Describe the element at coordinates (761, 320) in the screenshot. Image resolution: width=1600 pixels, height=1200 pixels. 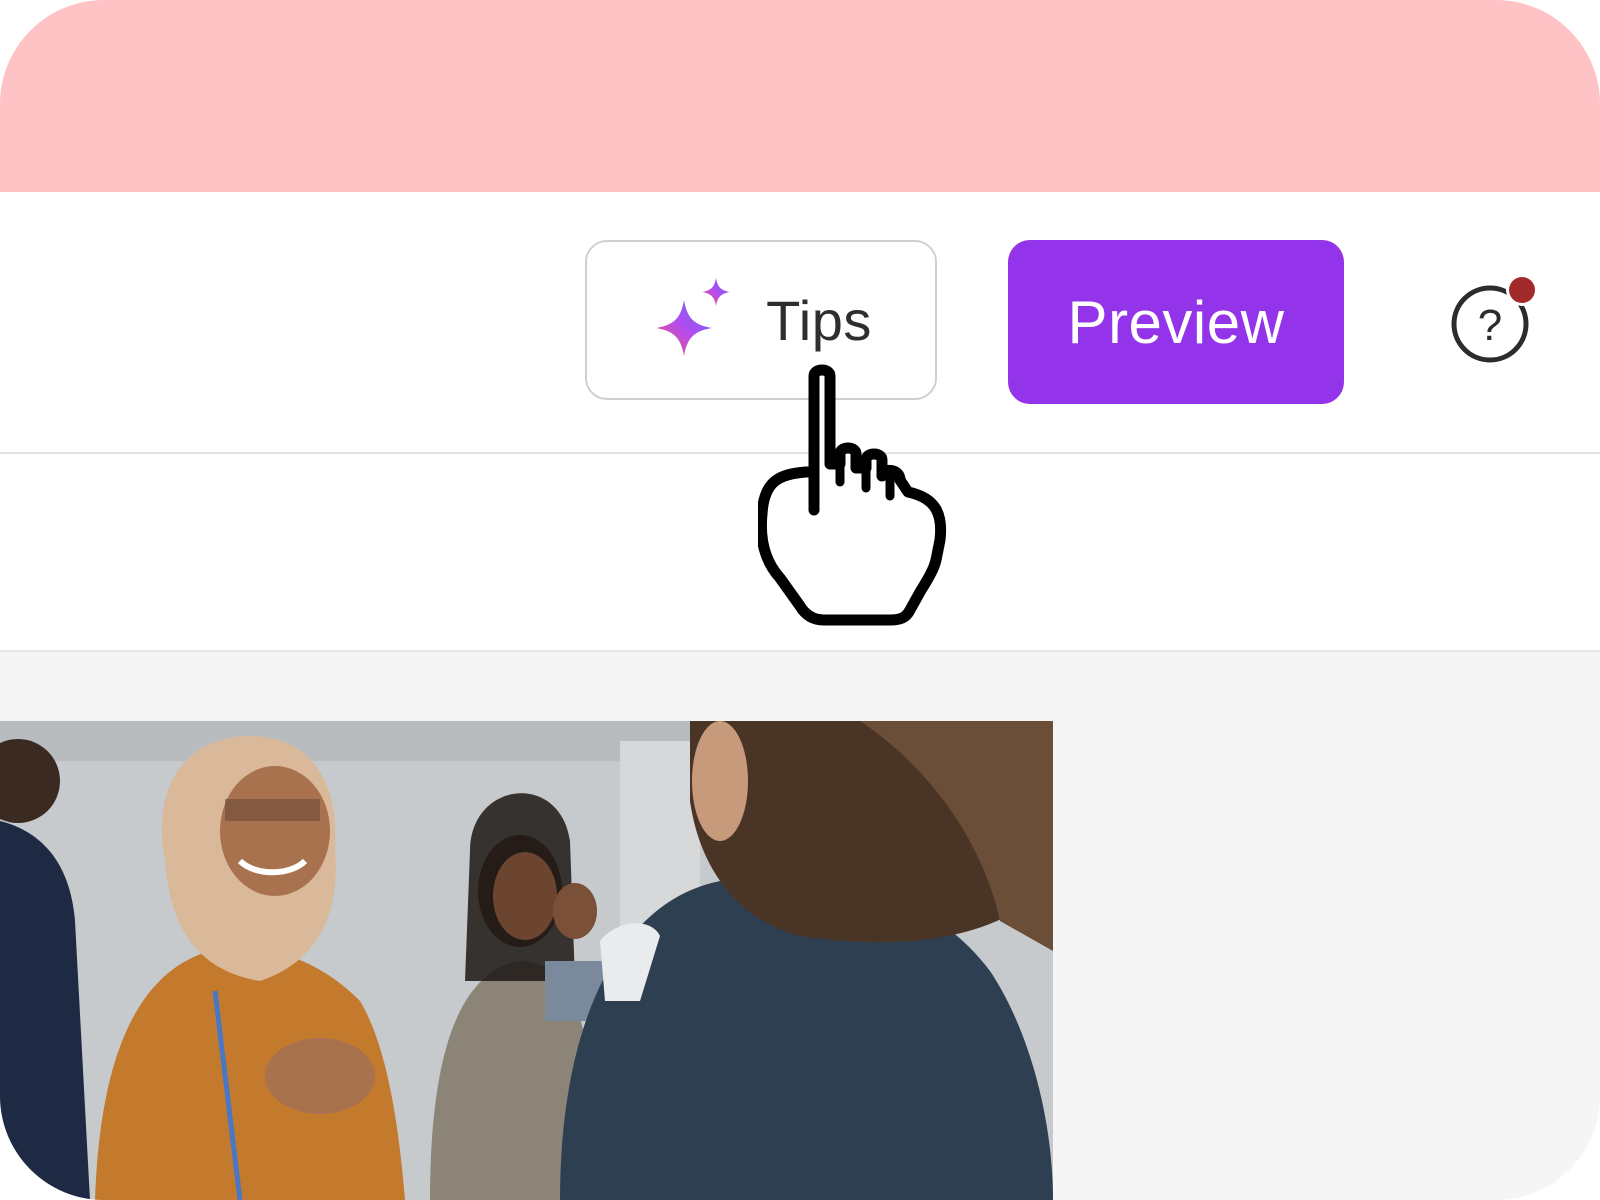
I see `tips-button: Tips` at that location.